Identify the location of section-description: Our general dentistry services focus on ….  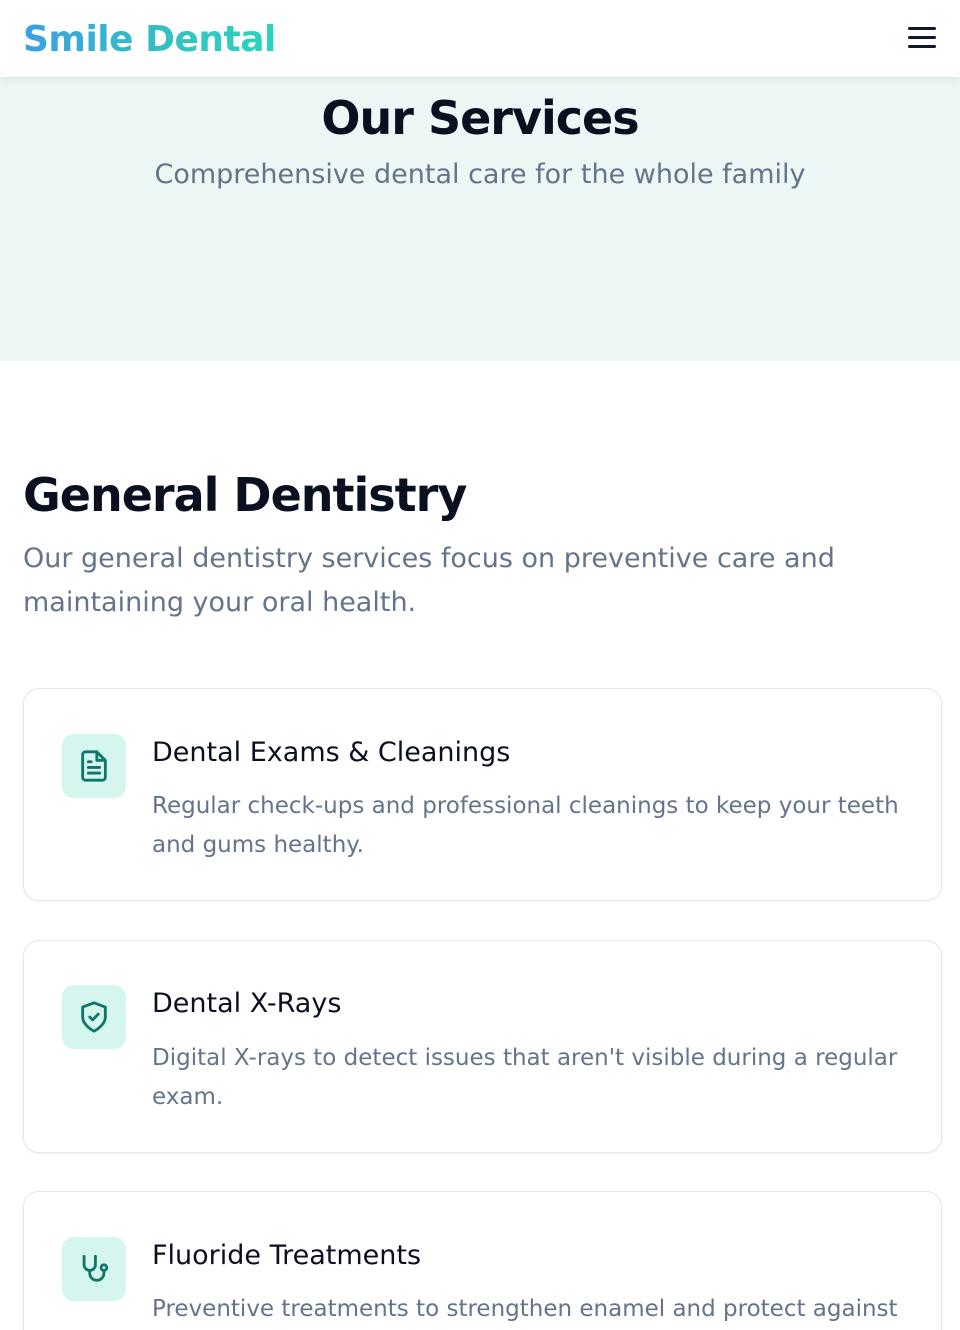
(429, 580).